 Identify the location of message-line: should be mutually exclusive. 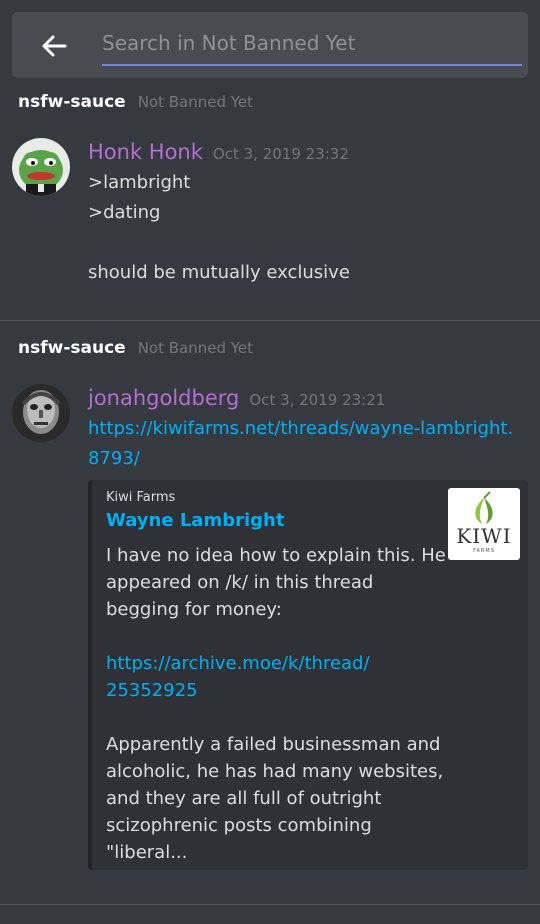
(219, 272).